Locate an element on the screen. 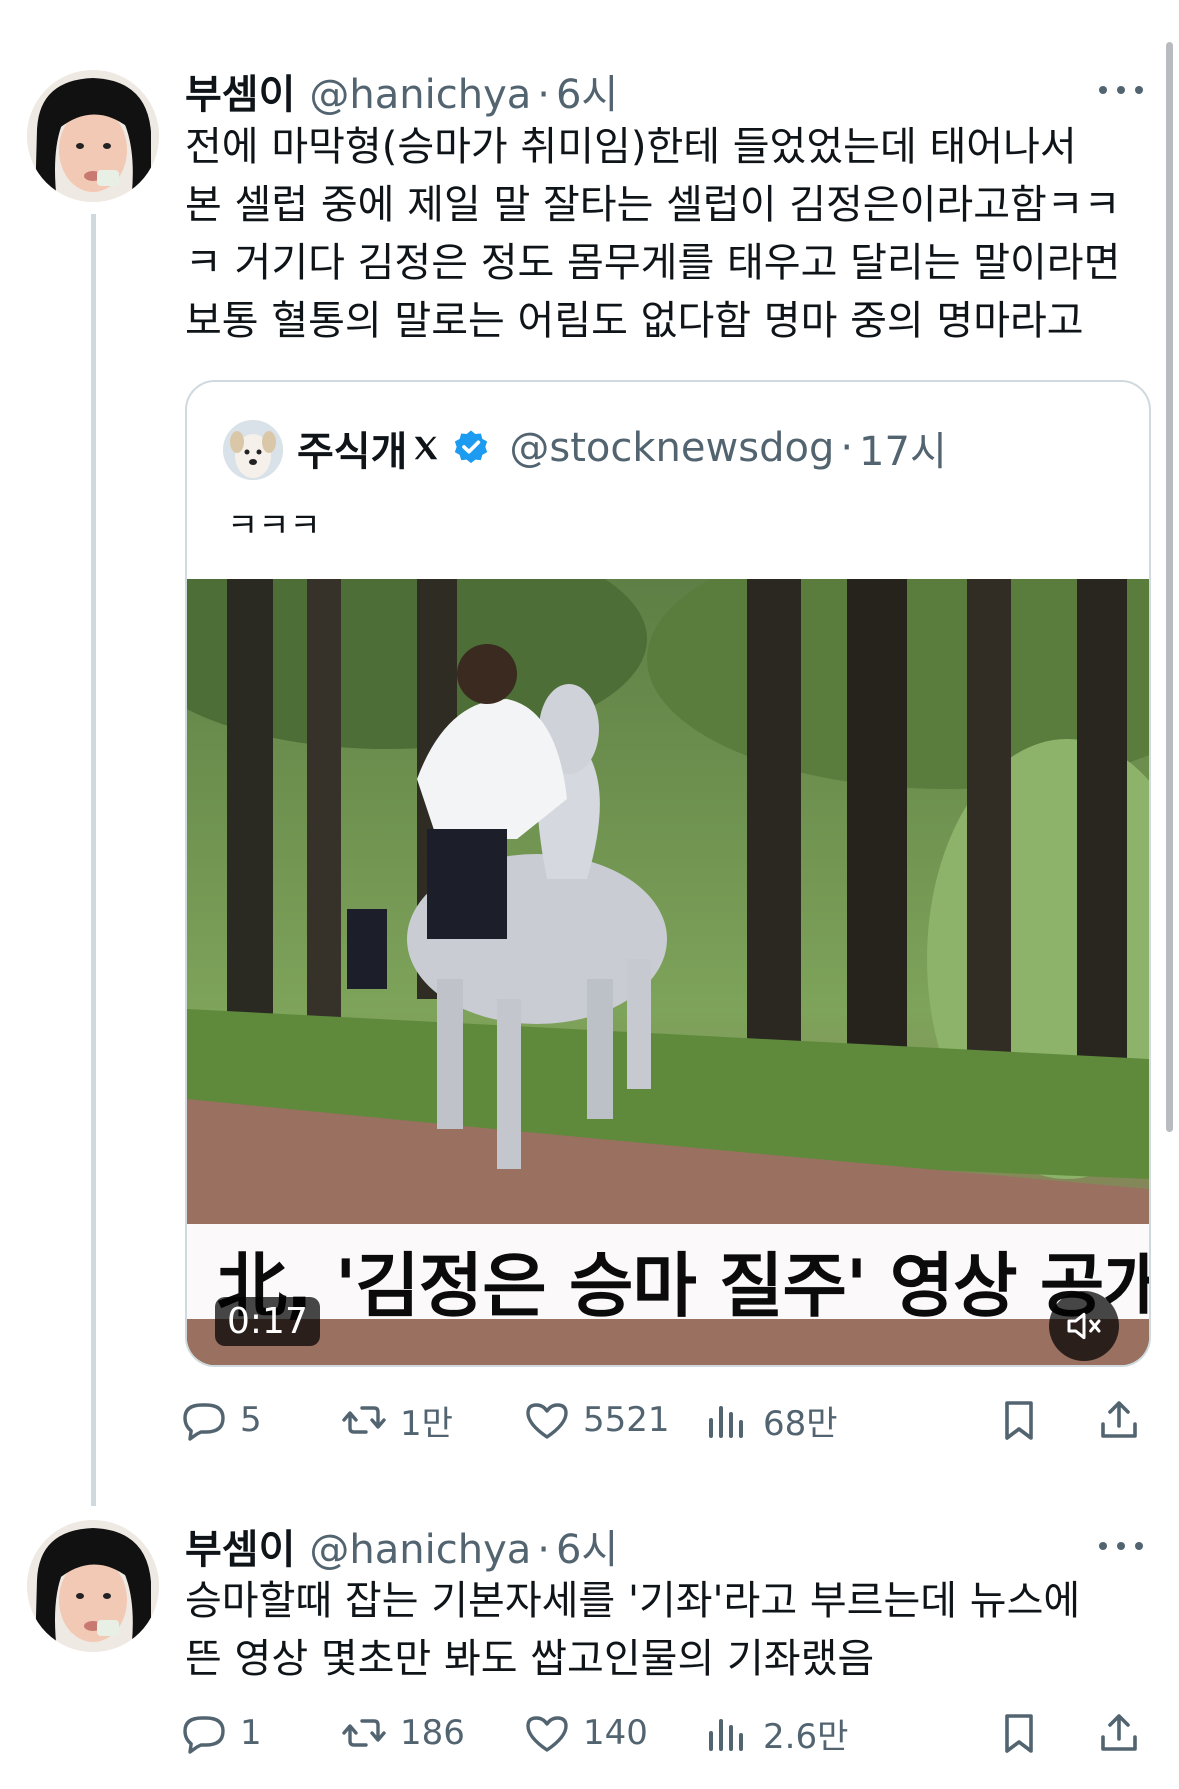 The height and width of the screenshot is (1789, 1179). reply-button: 5 is located at coordinates (221, 1420).